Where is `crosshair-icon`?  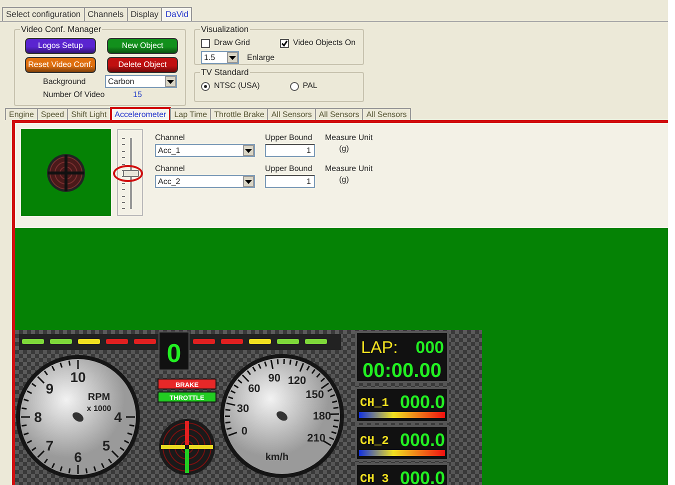
crosshair-icon is located at coordinates (66, 172).